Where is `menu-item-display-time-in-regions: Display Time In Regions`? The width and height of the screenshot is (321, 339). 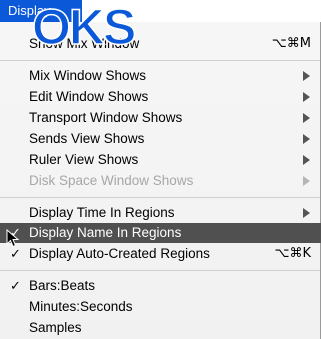
menu-item-display-time-in-regions: Display Time In Regions is located at coordinates (160, 213).